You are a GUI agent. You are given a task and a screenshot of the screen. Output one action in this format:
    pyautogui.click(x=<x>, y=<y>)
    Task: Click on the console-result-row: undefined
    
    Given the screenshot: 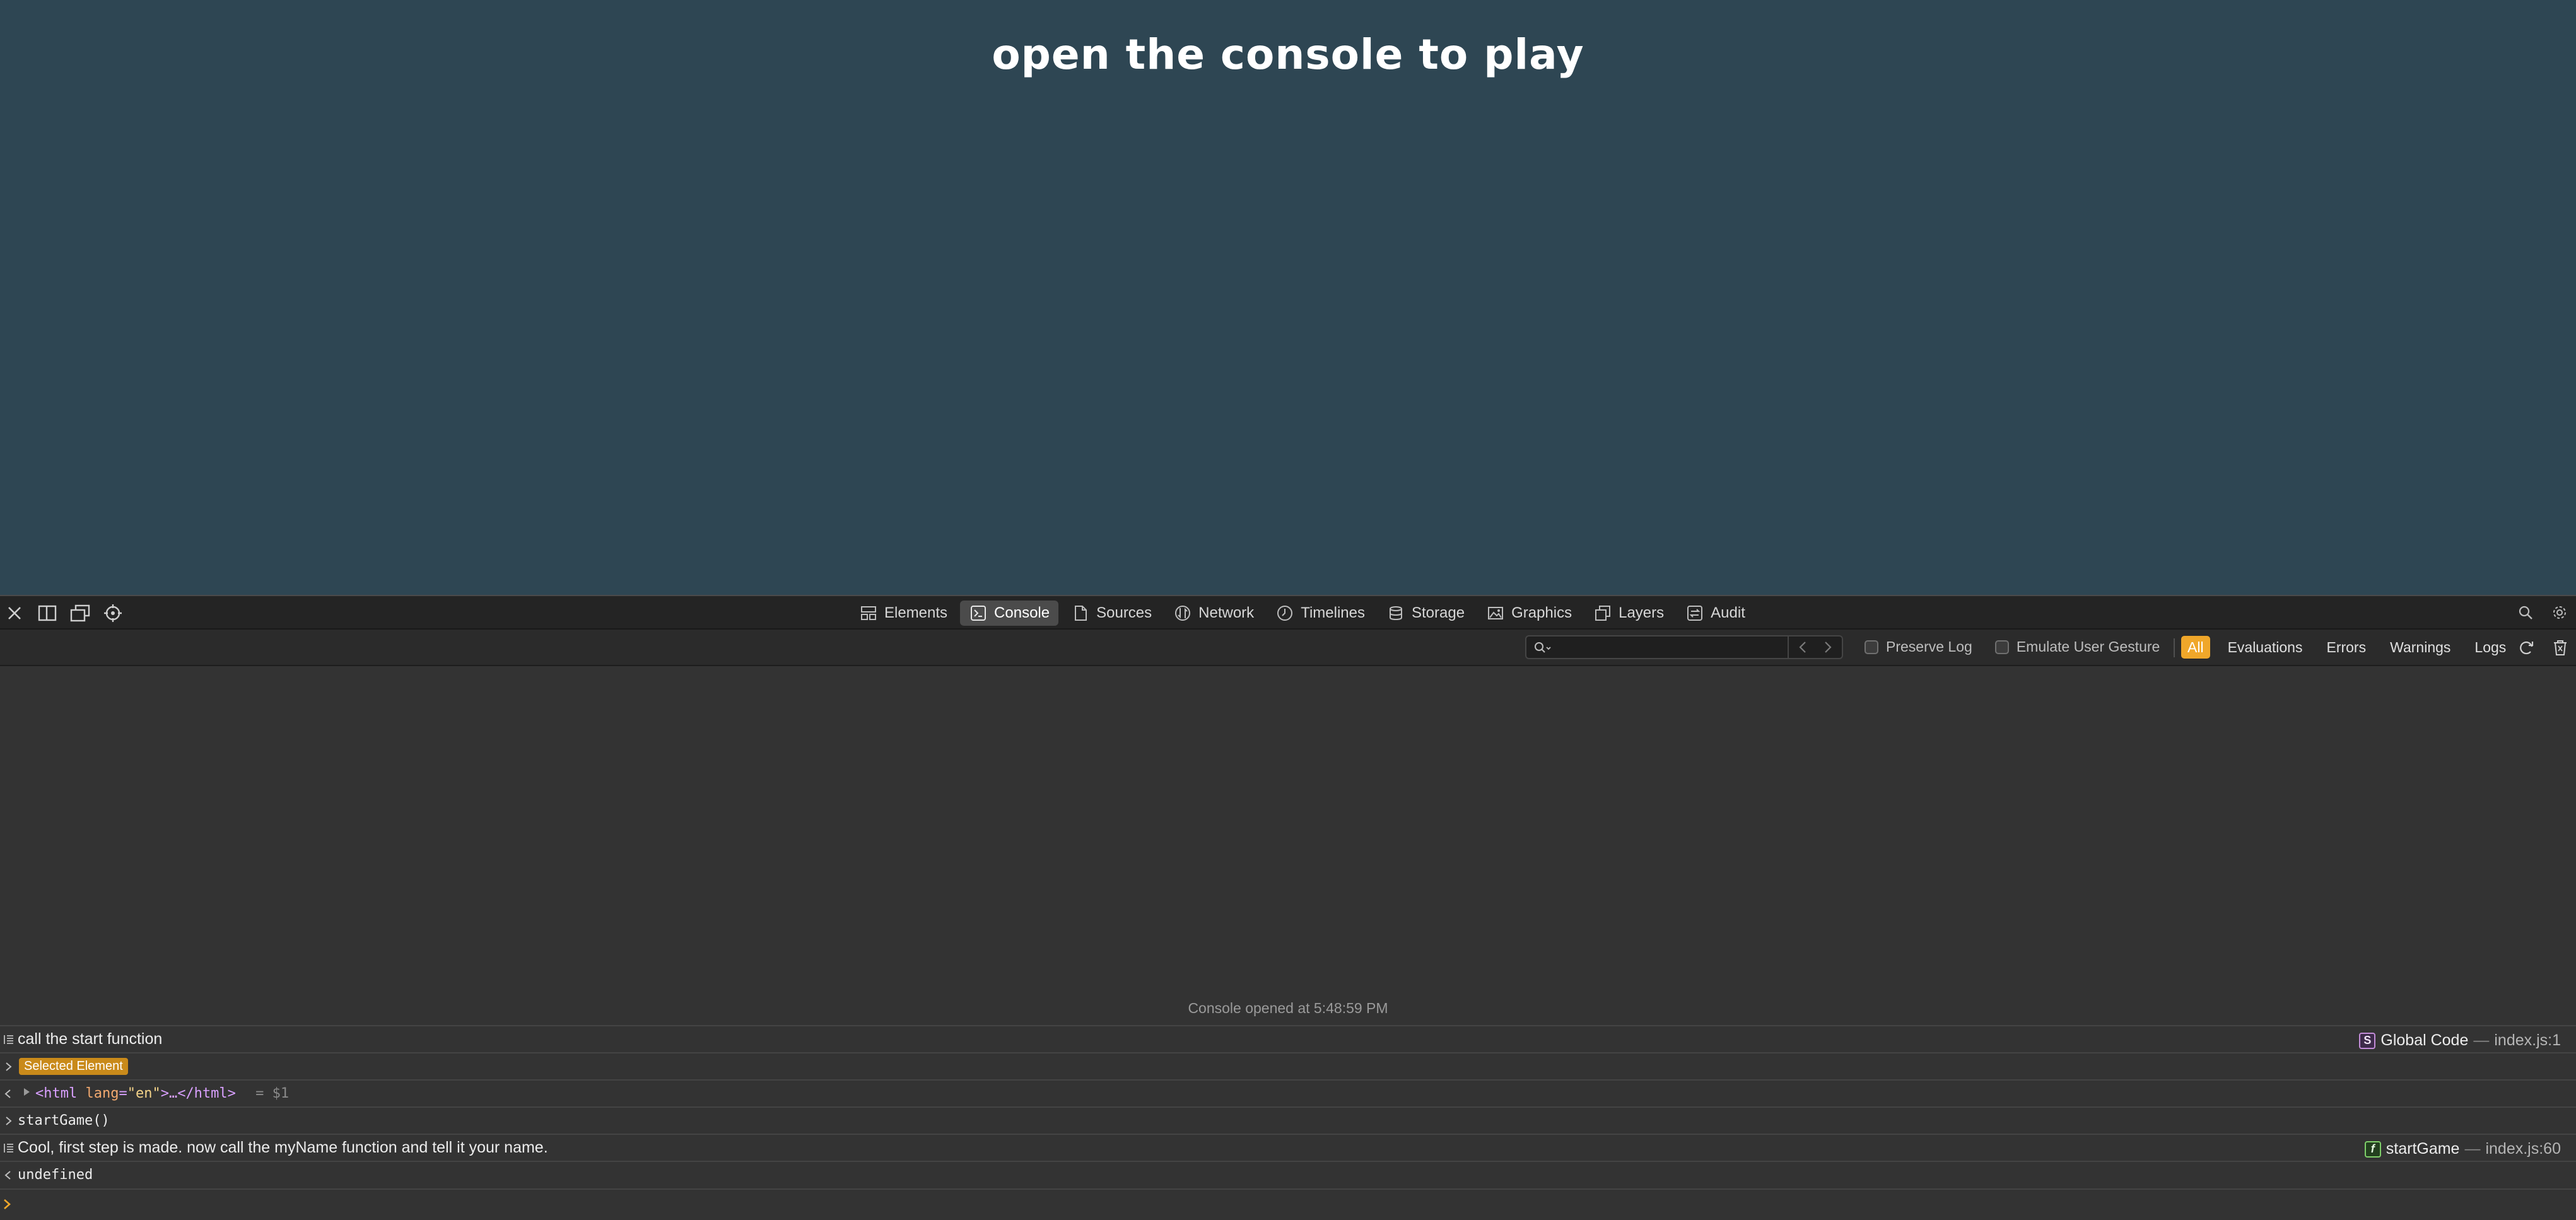 What is the action you would take?
    pyautogui.click(x=1288, y=1174)
    